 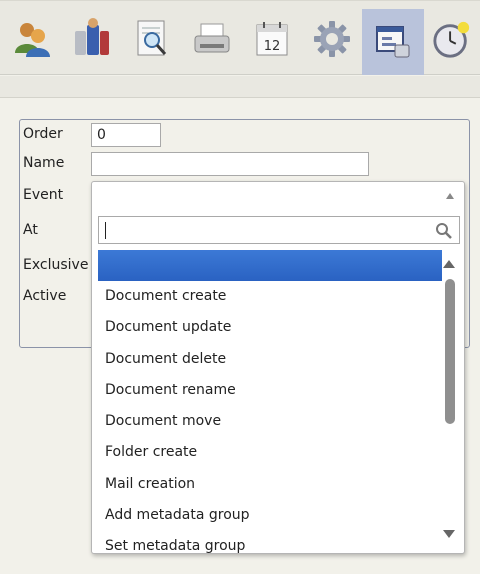 What do you see at coordinates (270, 452) in the screenshot?
I see `option-folder-create: Folder create` at bounding box center [270, 452].